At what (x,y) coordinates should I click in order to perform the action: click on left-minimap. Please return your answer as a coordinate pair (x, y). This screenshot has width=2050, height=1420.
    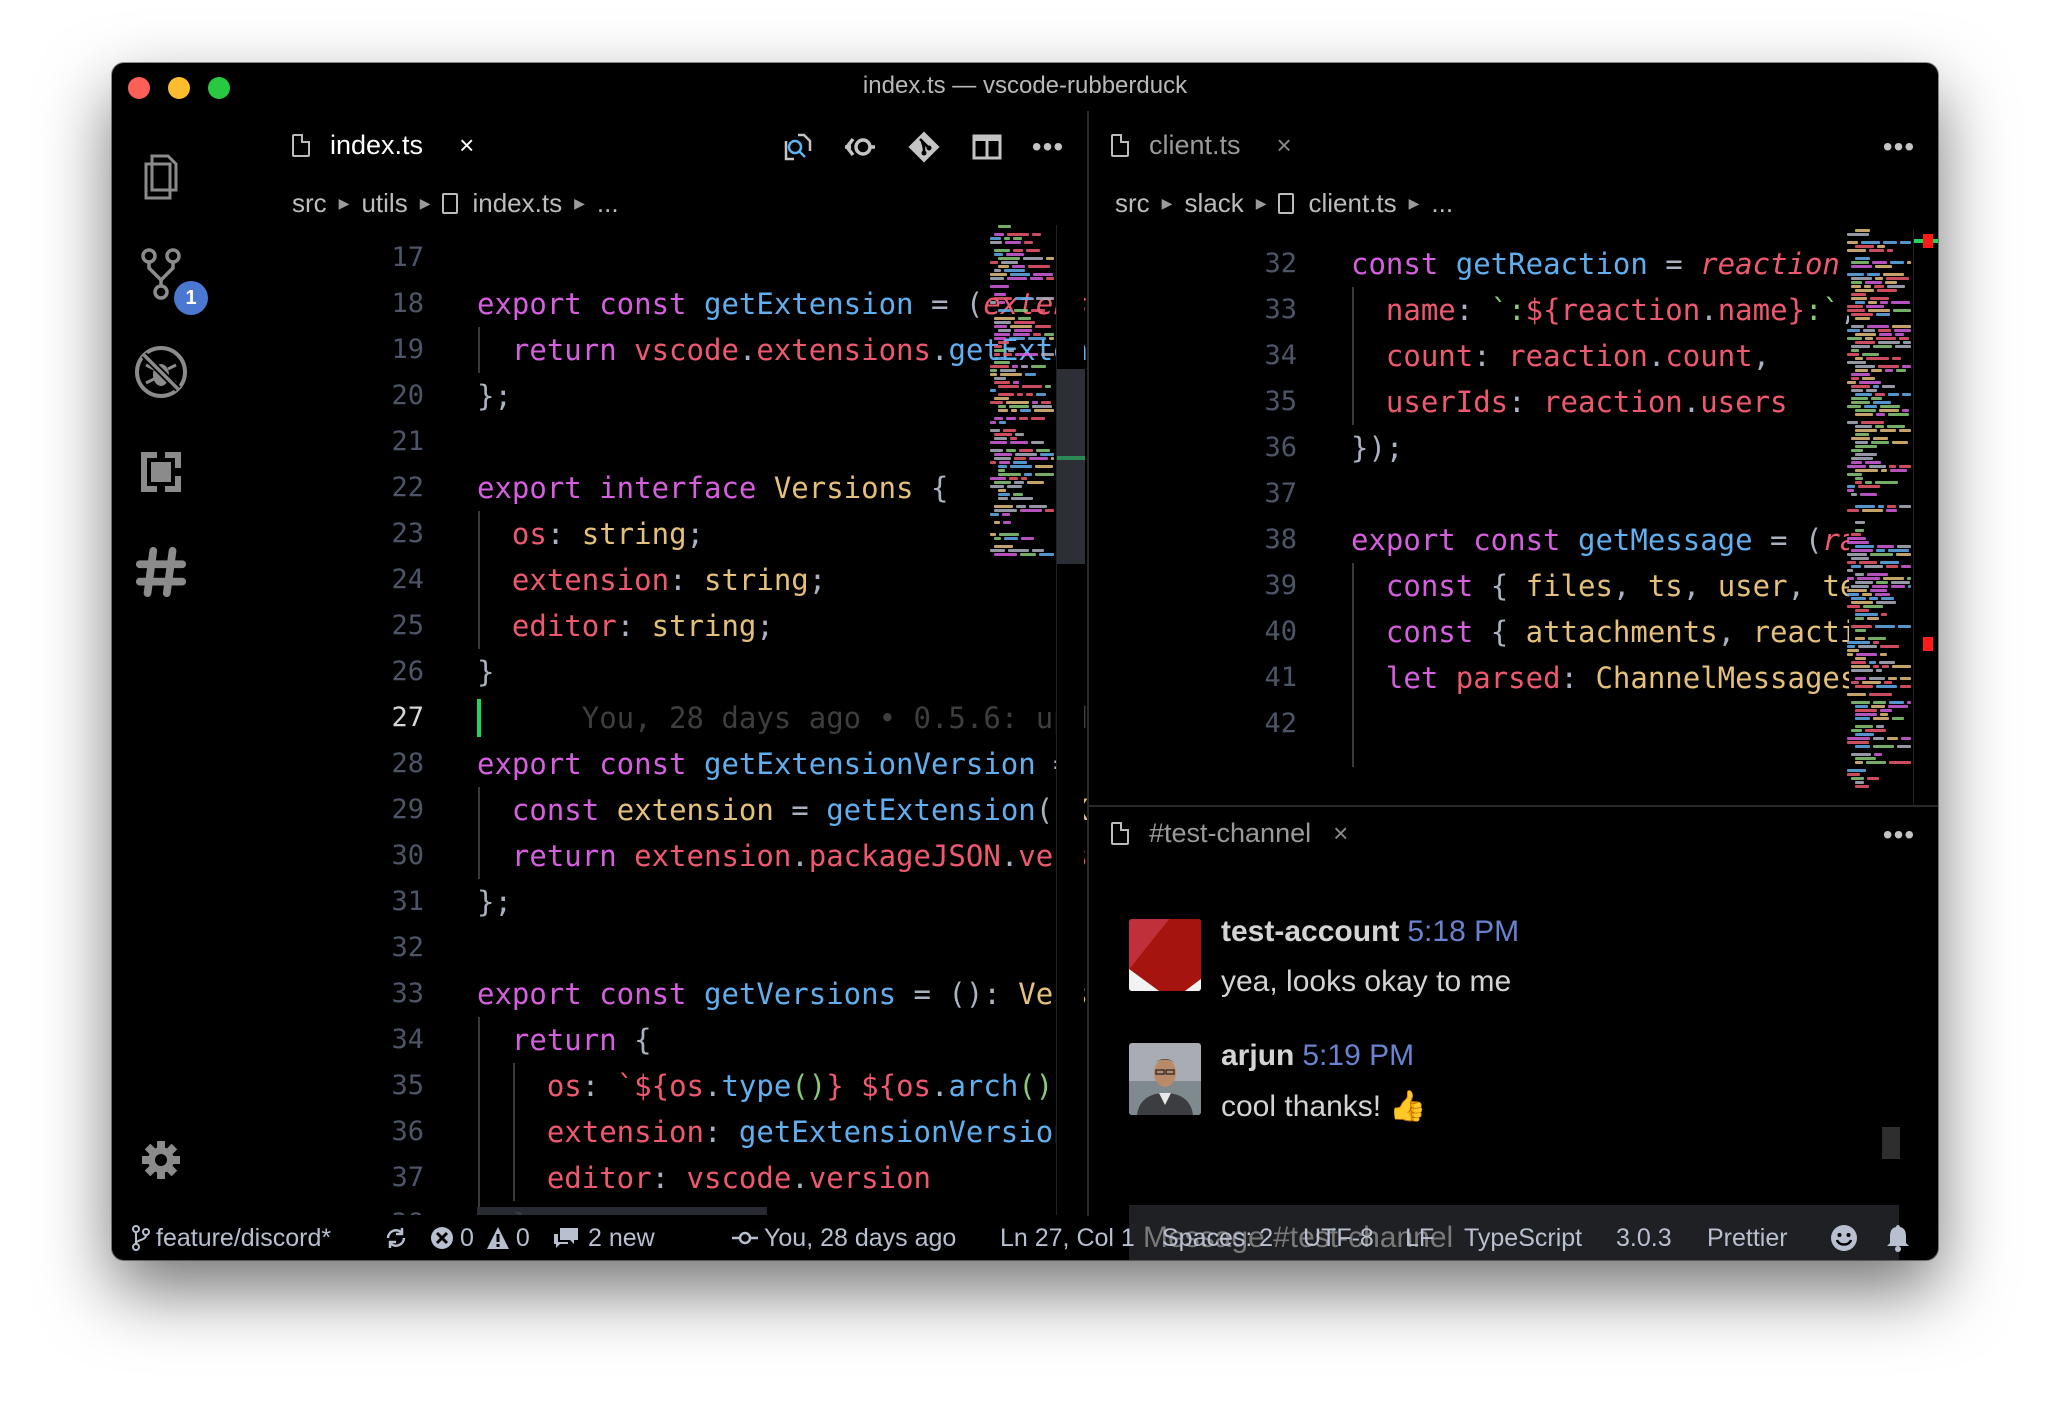
    Looking at the image, I should click on (1023, 395).